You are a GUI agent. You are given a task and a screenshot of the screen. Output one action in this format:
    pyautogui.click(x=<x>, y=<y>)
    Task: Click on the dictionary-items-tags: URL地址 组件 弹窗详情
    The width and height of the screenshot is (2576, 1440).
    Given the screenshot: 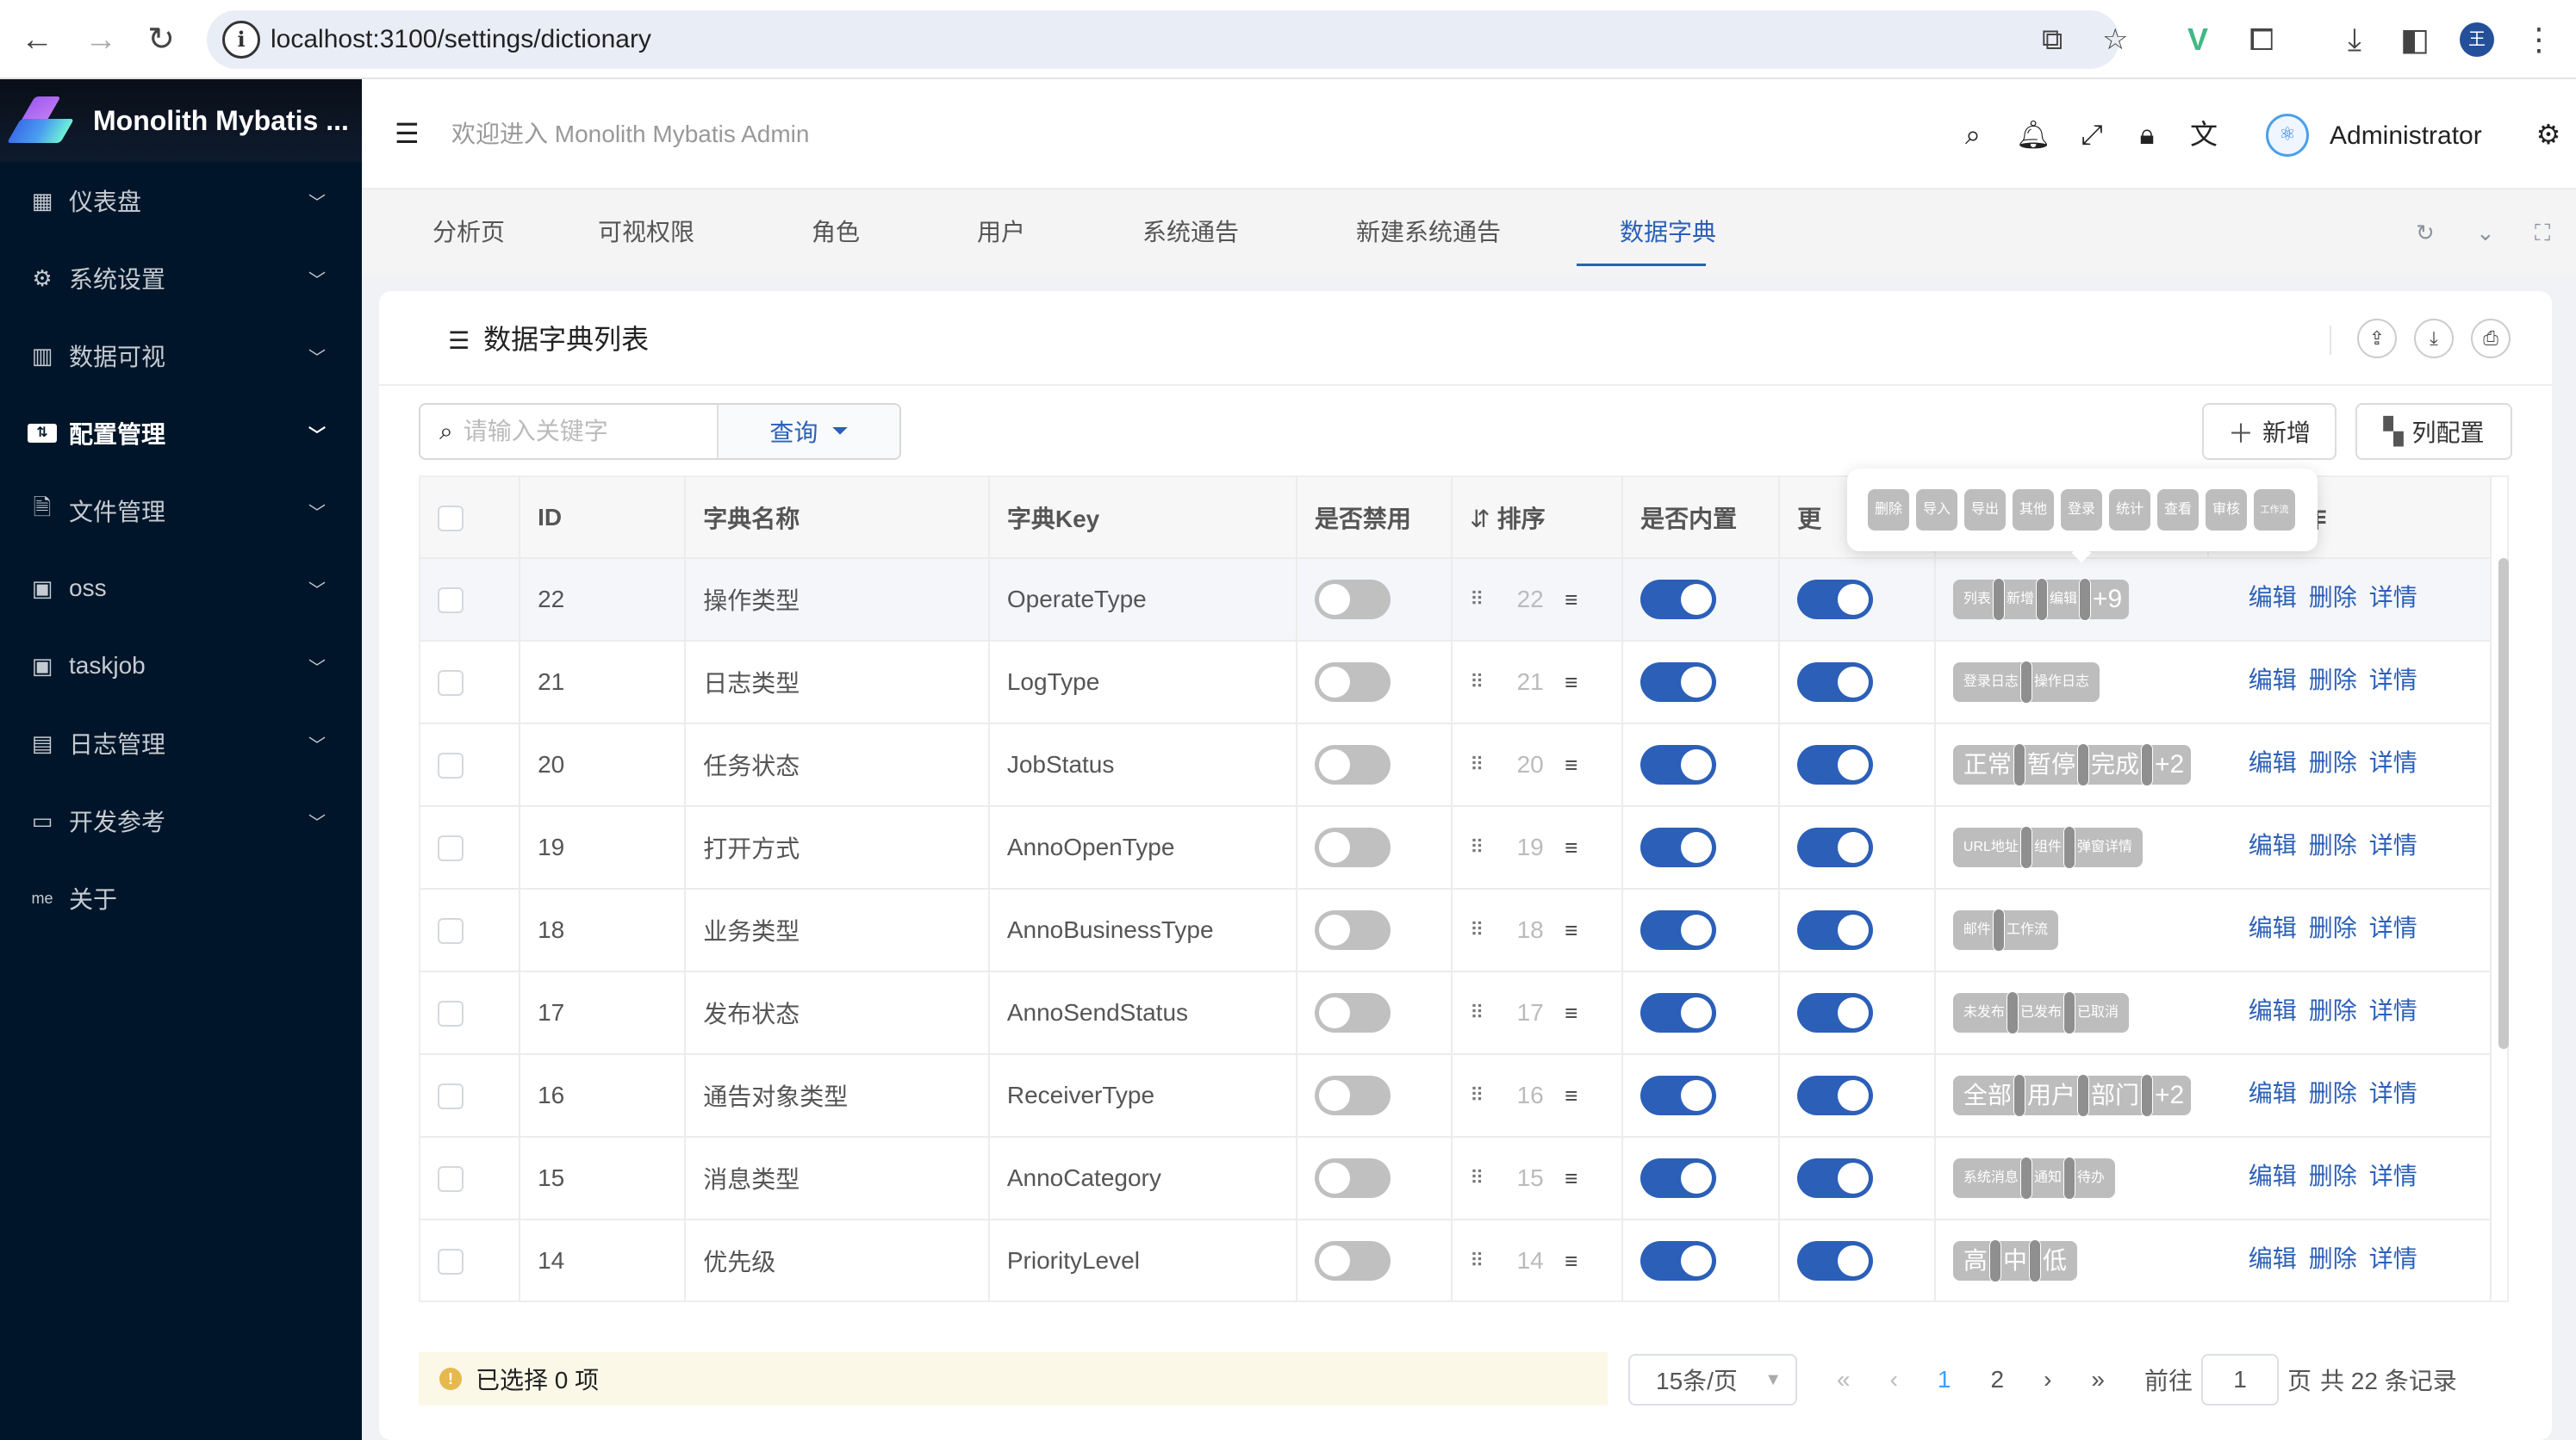 What is the action you would take?
    pyautogui.click(x=2047, y=848)
    